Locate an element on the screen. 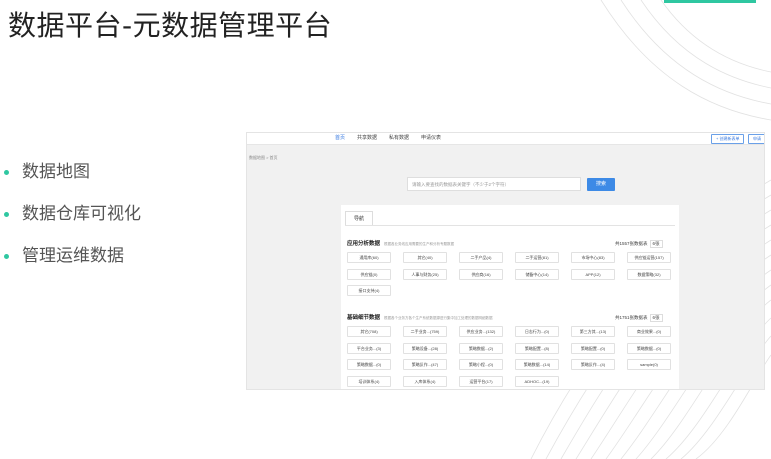 This screenshot has width=771, height=459. bullet-item: 管理运维数据 is located at coordinates (72, 263).